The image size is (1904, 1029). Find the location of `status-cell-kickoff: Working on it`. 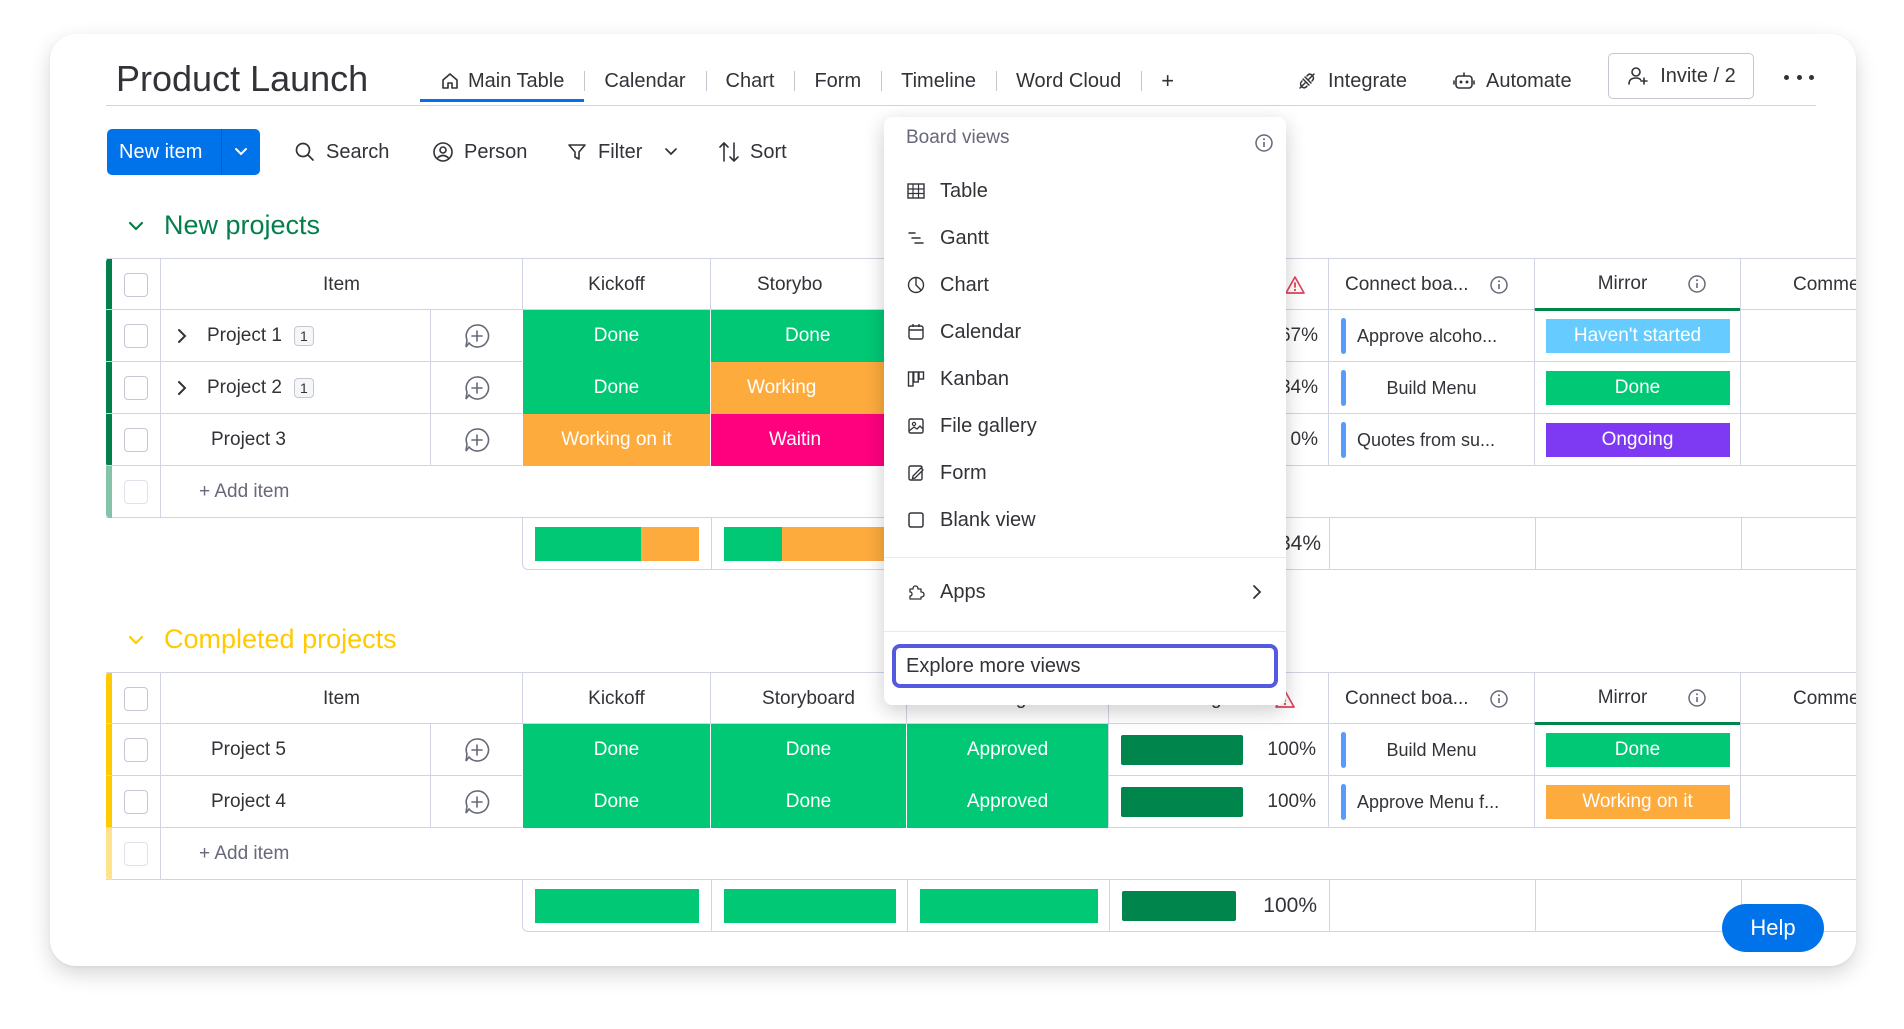

status-cell-kickoff: Working on it is located at coordinates (616, 440).